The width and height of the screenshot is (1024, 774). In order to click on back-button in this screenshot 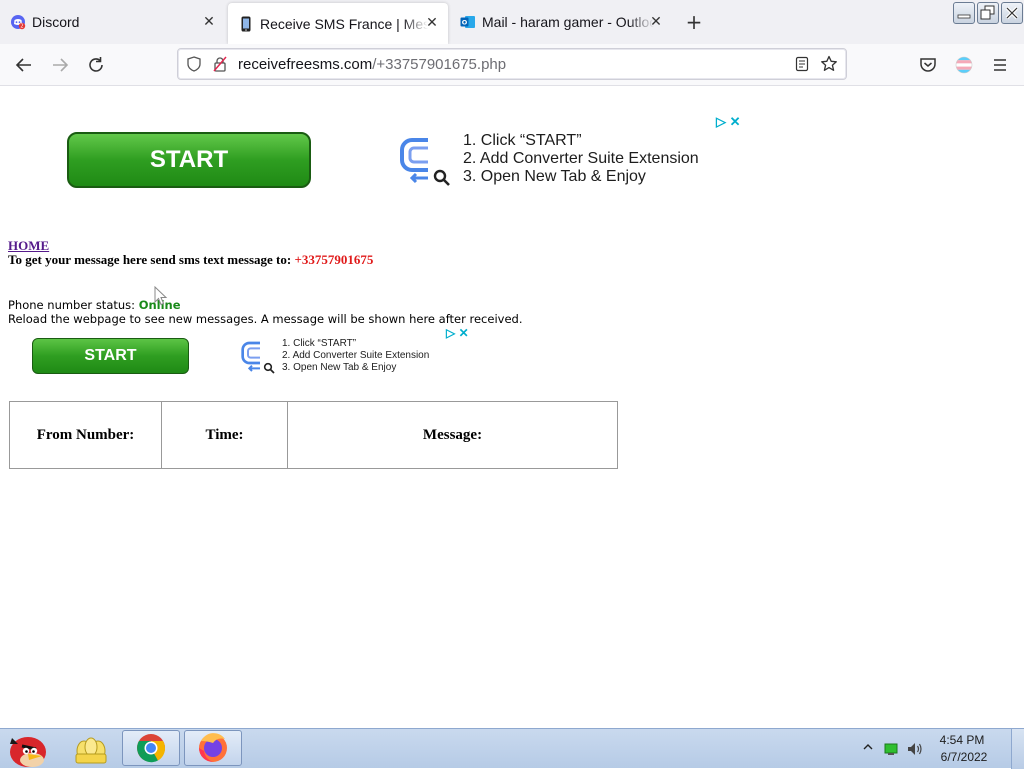, I will do `click(24, 65)`.